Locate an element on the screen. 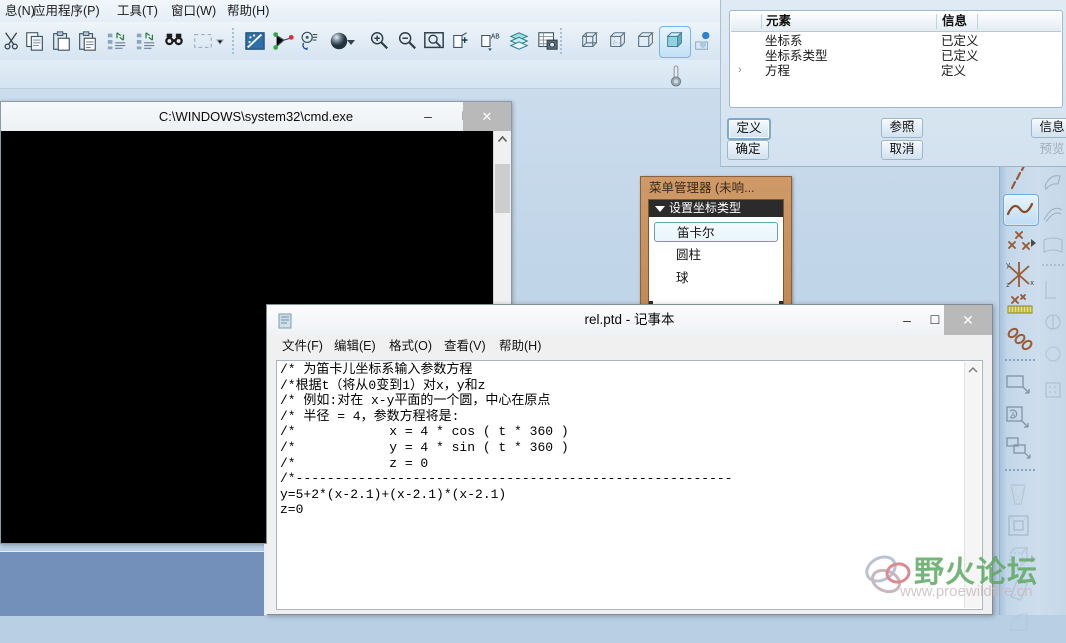 Image resolution: width=1066 pixels, height=643 pixels. define-button: 定义 is located at coordinates (749, 129).